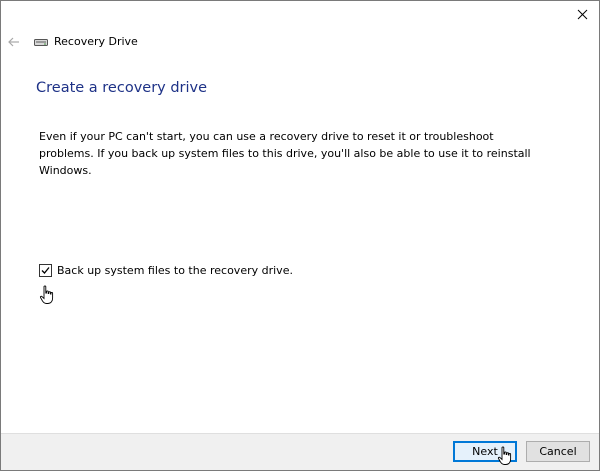 This screenshot has height=471, width=600. I want to click on close-icon, so click(582, 14).